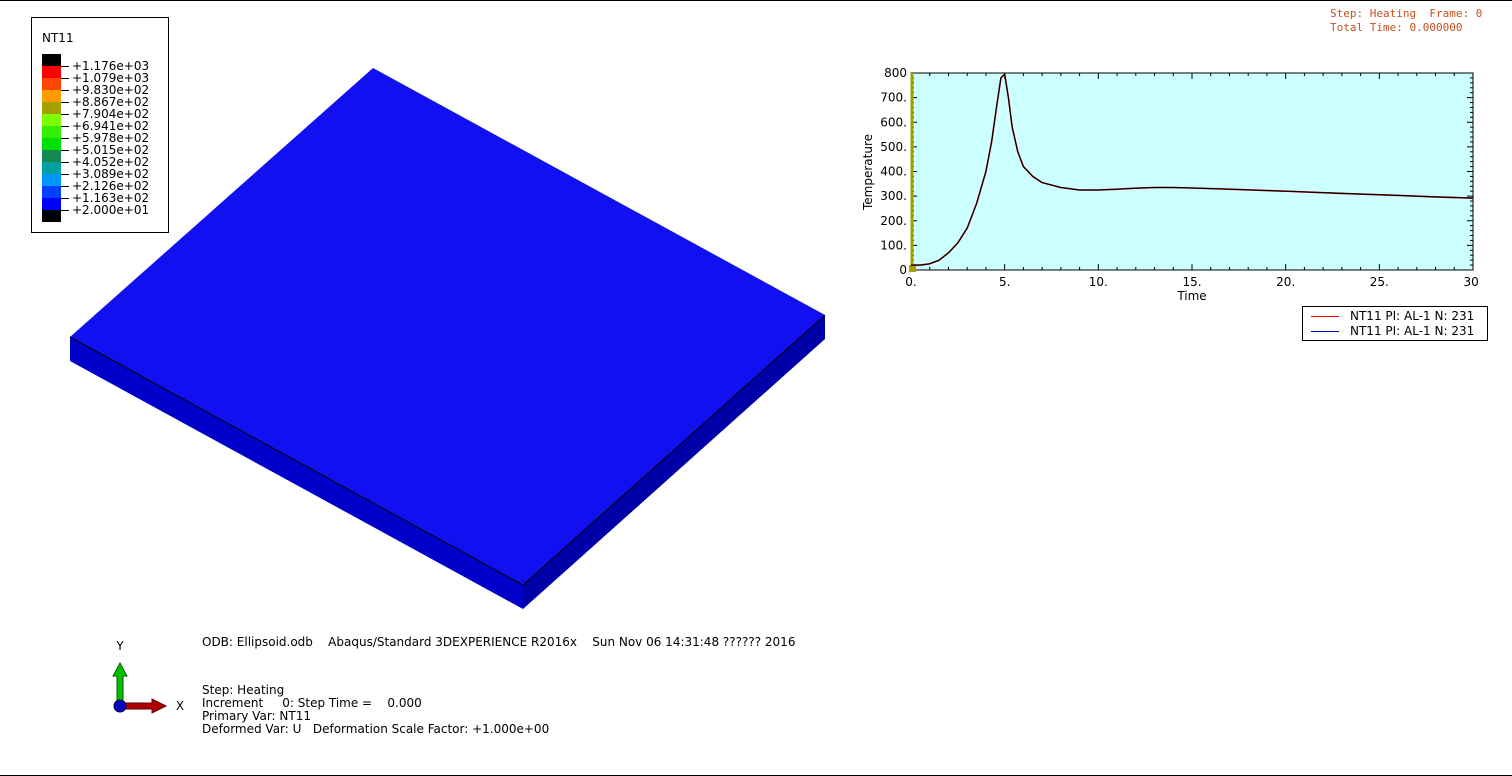  What do you see at coordinates (1396, 27) in the screenshot?
I see `total-time-label: Total Time: 0.000000` at bounding box center [1396, 27].